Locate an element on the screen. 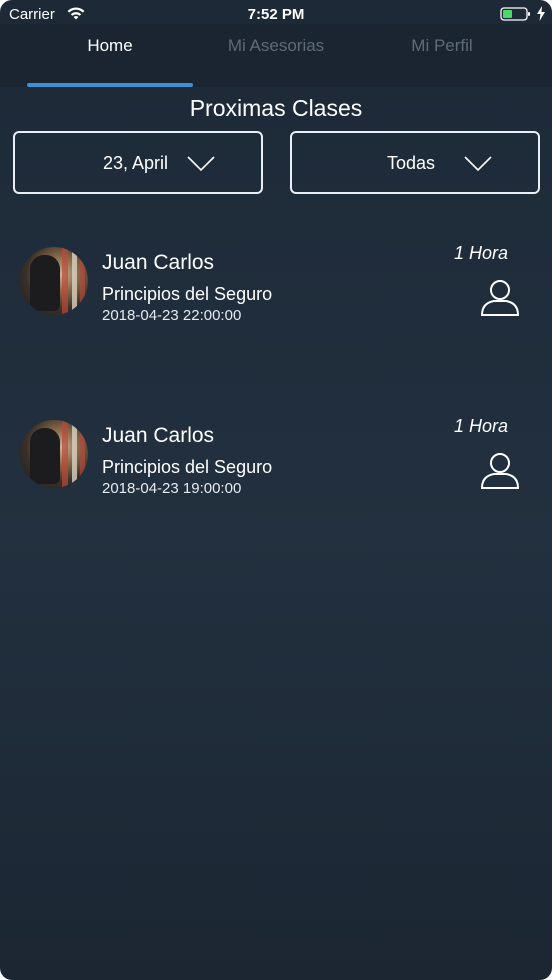 The height and width of the screenshot is (980, 552). tab-mi-perfil: Mi Perfil is located at coordinates (442, 46).